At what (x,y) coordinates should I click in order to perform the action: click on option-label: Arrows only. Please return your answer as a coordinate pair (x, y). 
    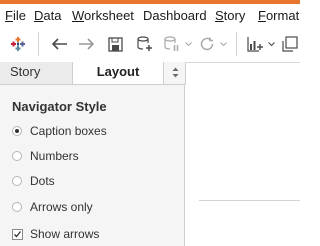
    Looking at the image, I should click on (61, 207).